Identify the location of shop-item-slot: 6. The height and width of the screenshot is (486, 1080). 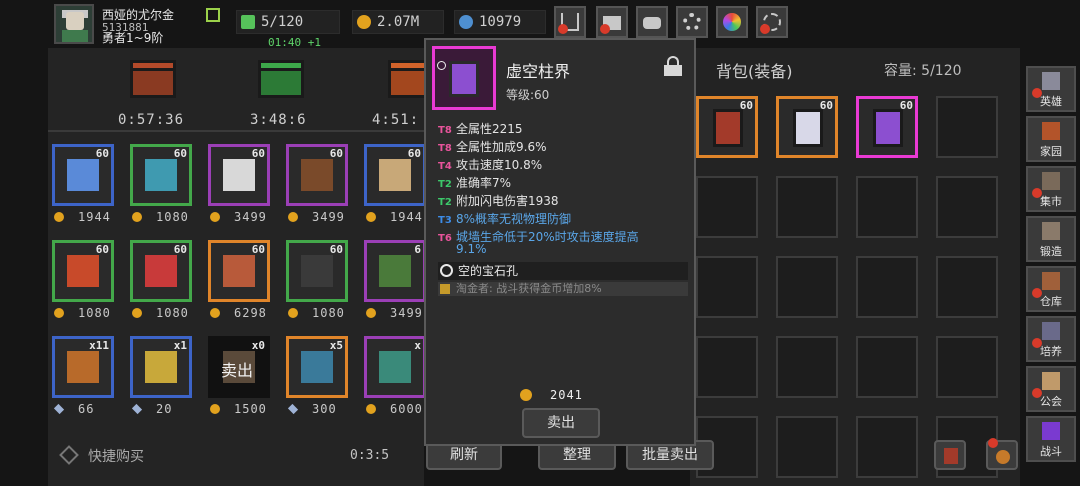
(395, 271).